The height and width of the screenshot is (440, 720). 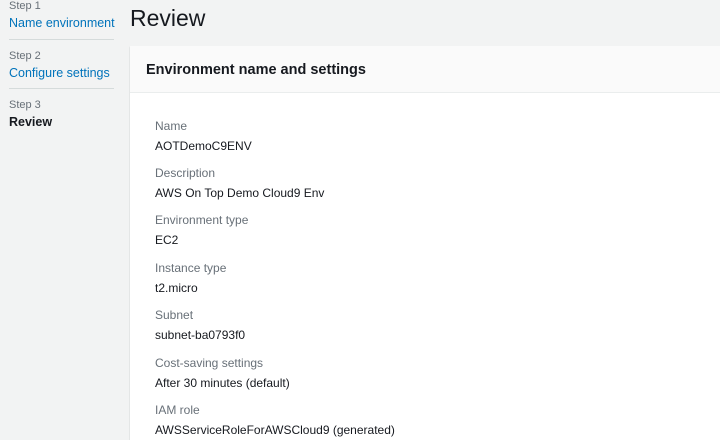 I want to click on step-1: Step 1 Name environment, so click(x=62, y=15).